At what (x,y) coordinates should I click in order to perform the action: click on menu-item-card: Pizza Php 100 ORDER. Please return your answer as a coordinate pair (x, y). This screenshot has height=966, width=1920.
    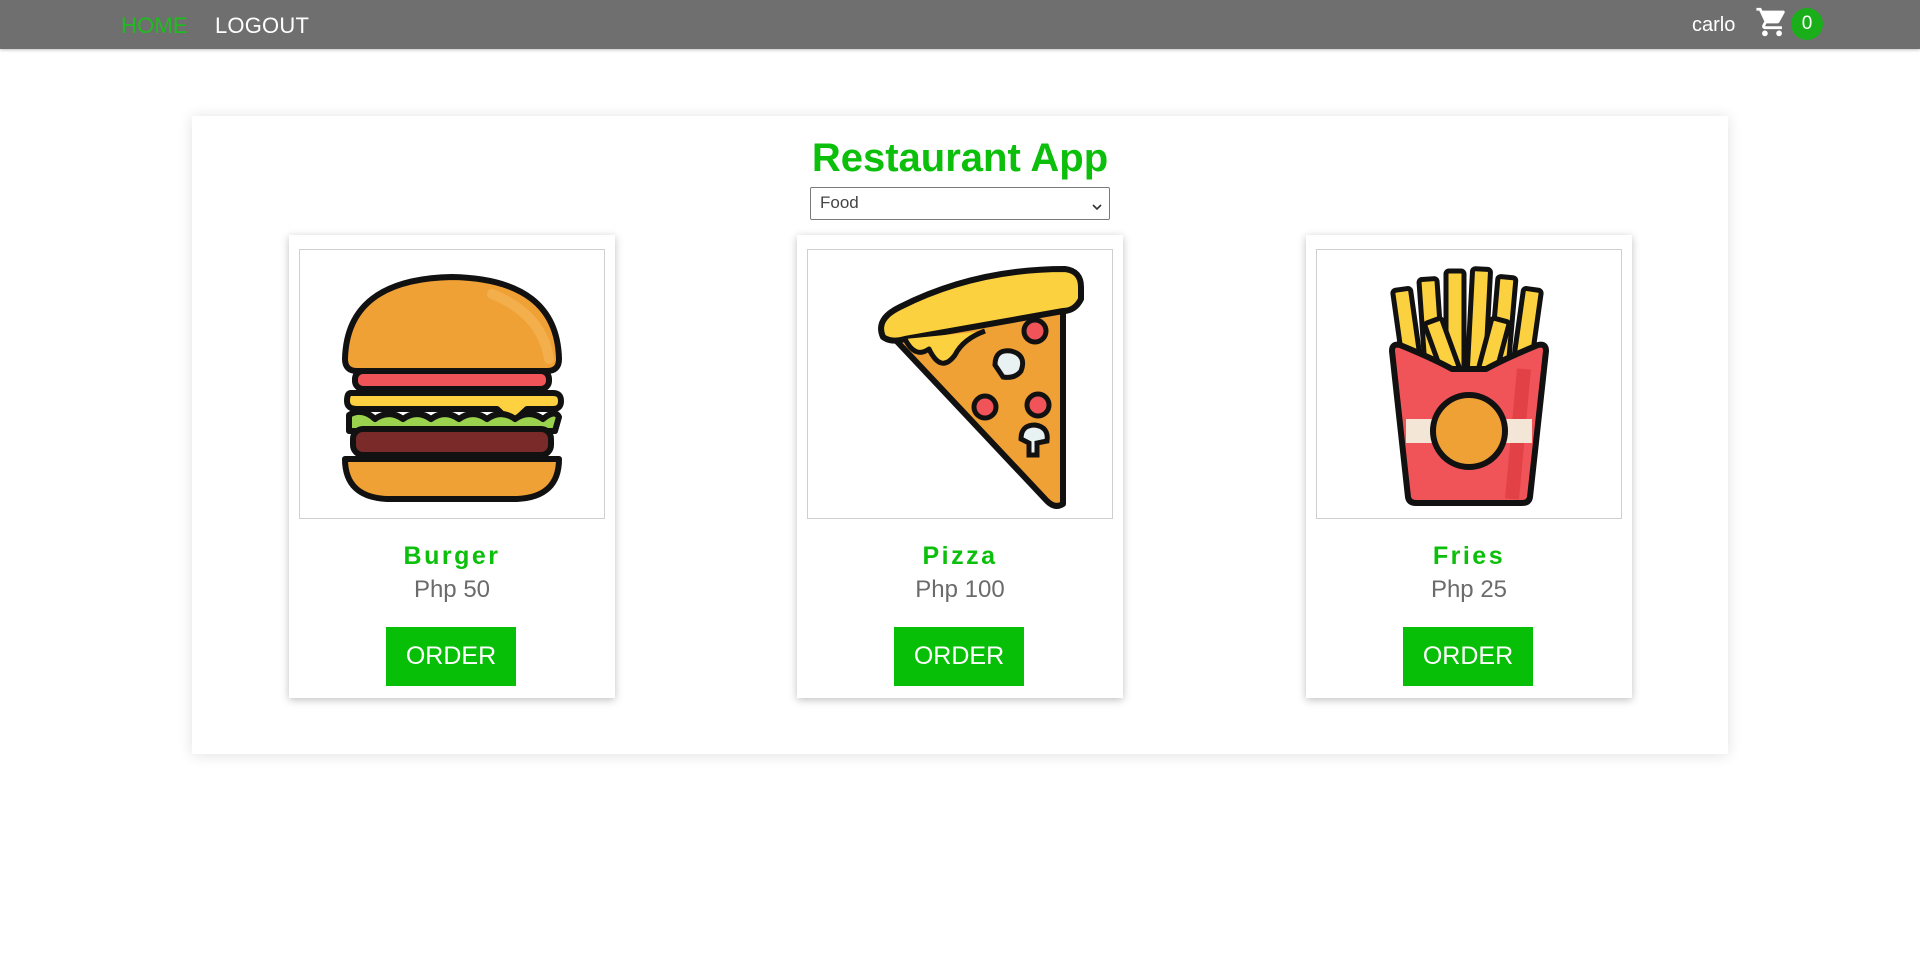
    Looking at the image, I should click on (960, 466).